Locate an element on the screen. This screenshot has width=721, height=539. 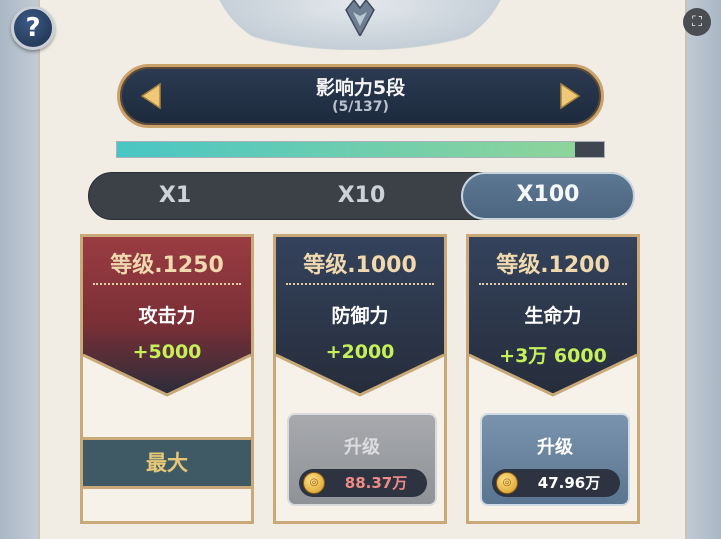
health-upgrade-button: 升级 ◎ 47.96万 is located at coordinates (555, 459).